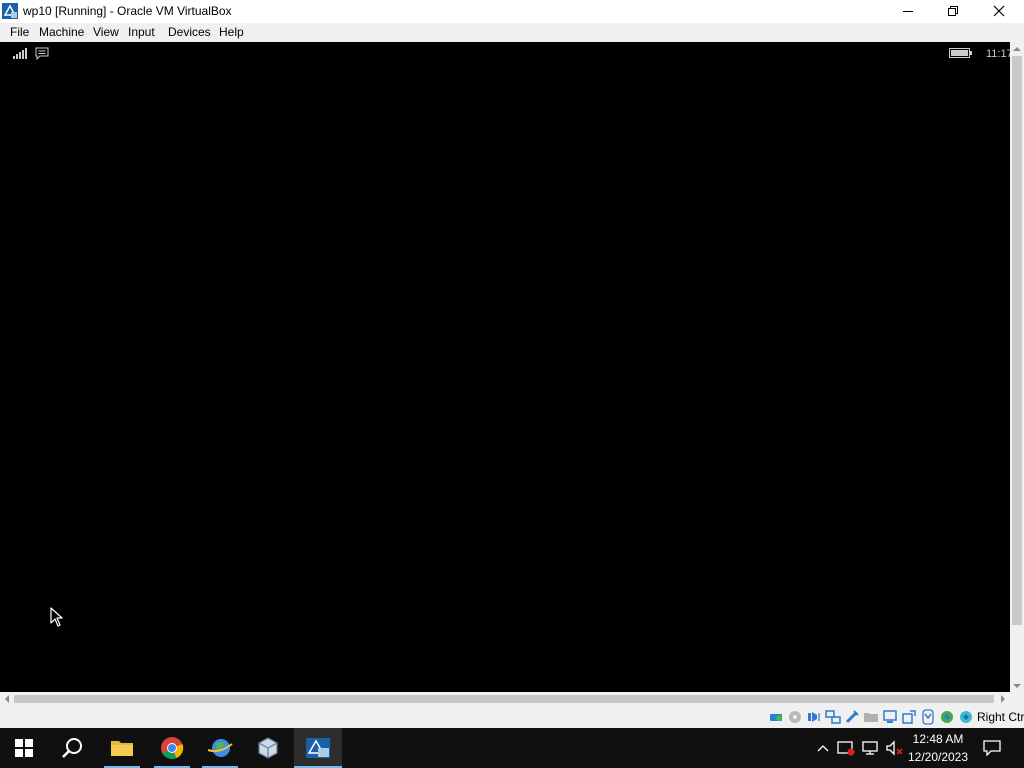  What do you see at coordinates (966, 717) in the screenshot?
I see `keyboard-capture-icon` at bounding box center [966, 717].